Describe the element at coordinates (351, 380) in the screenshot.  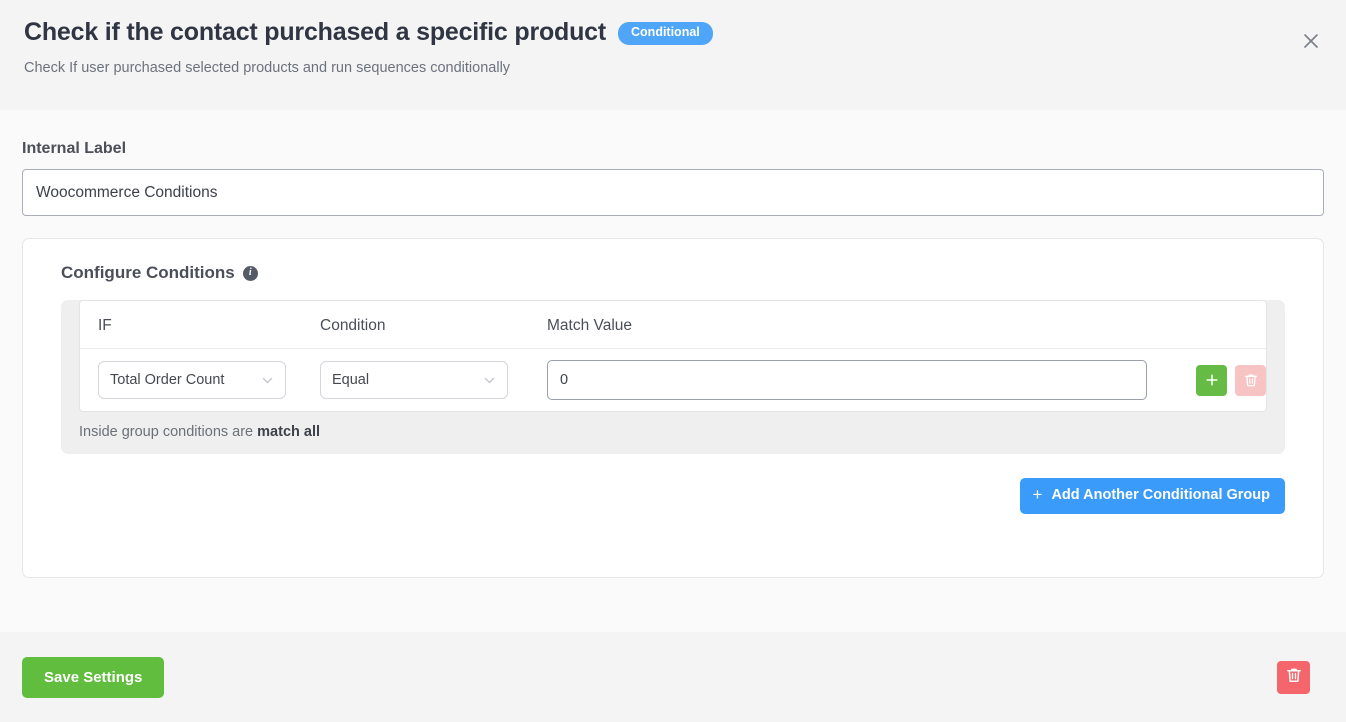
I see `condition-operator-value: Equal` at that location.